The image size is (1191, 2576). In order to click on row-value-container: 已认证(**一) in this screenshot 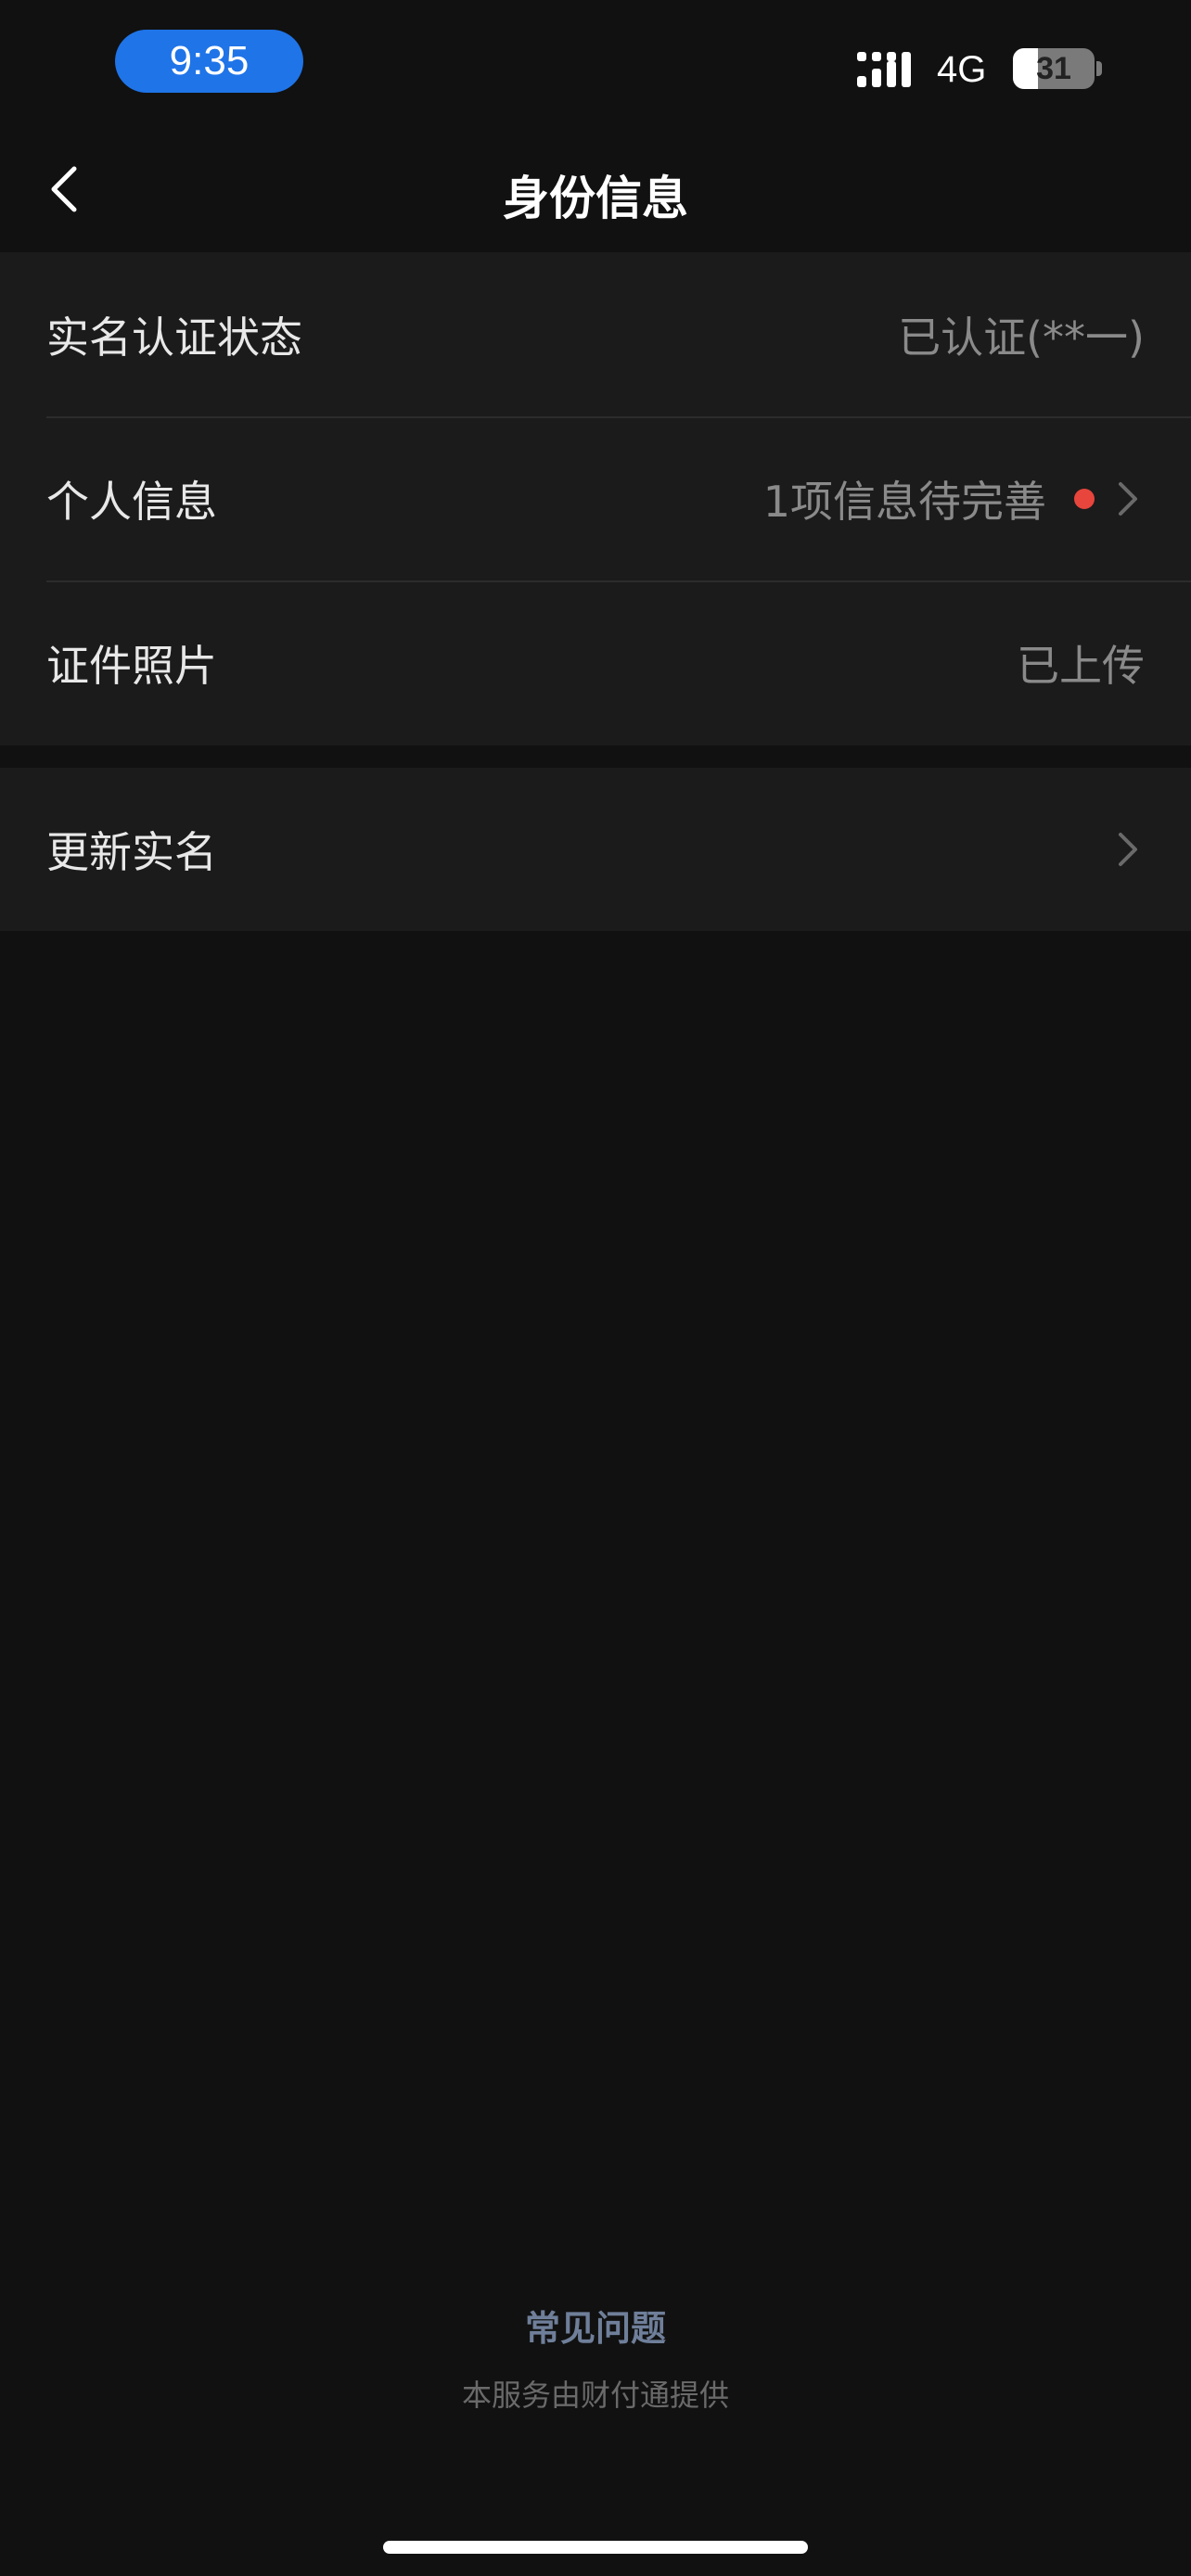, I will do `click(1022, 334)`.